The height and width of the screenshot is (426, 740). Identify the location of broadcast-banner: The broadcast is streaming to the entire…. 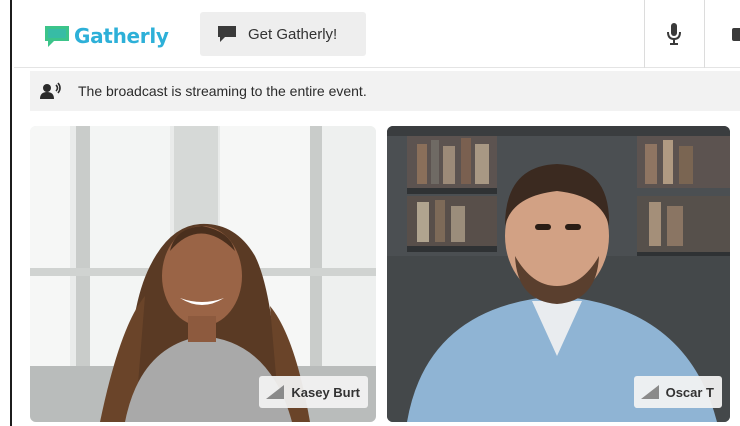
(385, 91).